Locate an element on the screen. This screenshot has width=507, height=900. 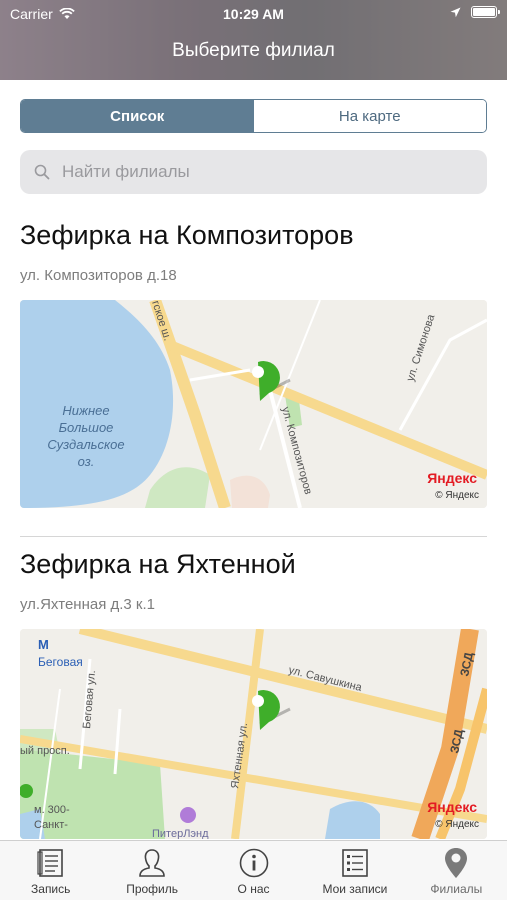
navigation-header: Carrier 10:29 AM Выберите филиал is located at coordinates (253, 40).